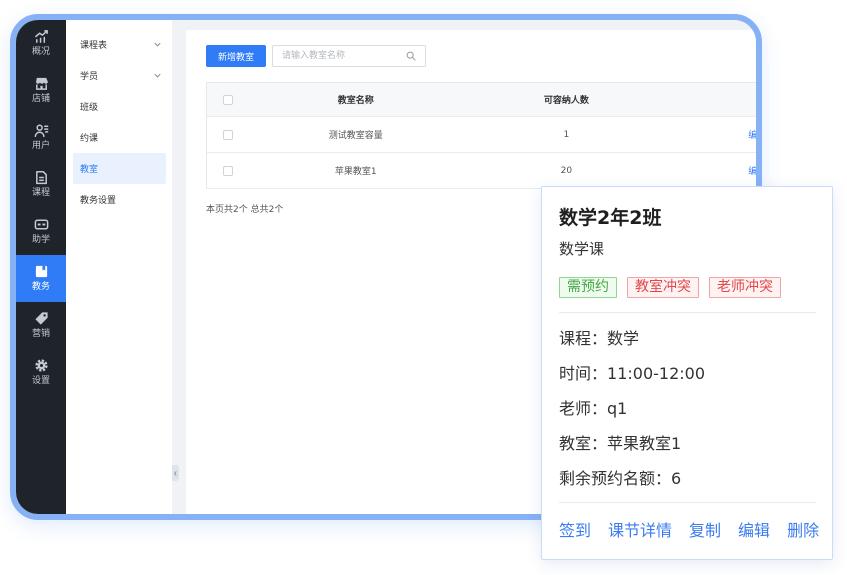 The height and width of the screenshot is (575, 847). I want to click on gear-icon, so click(41, 365).